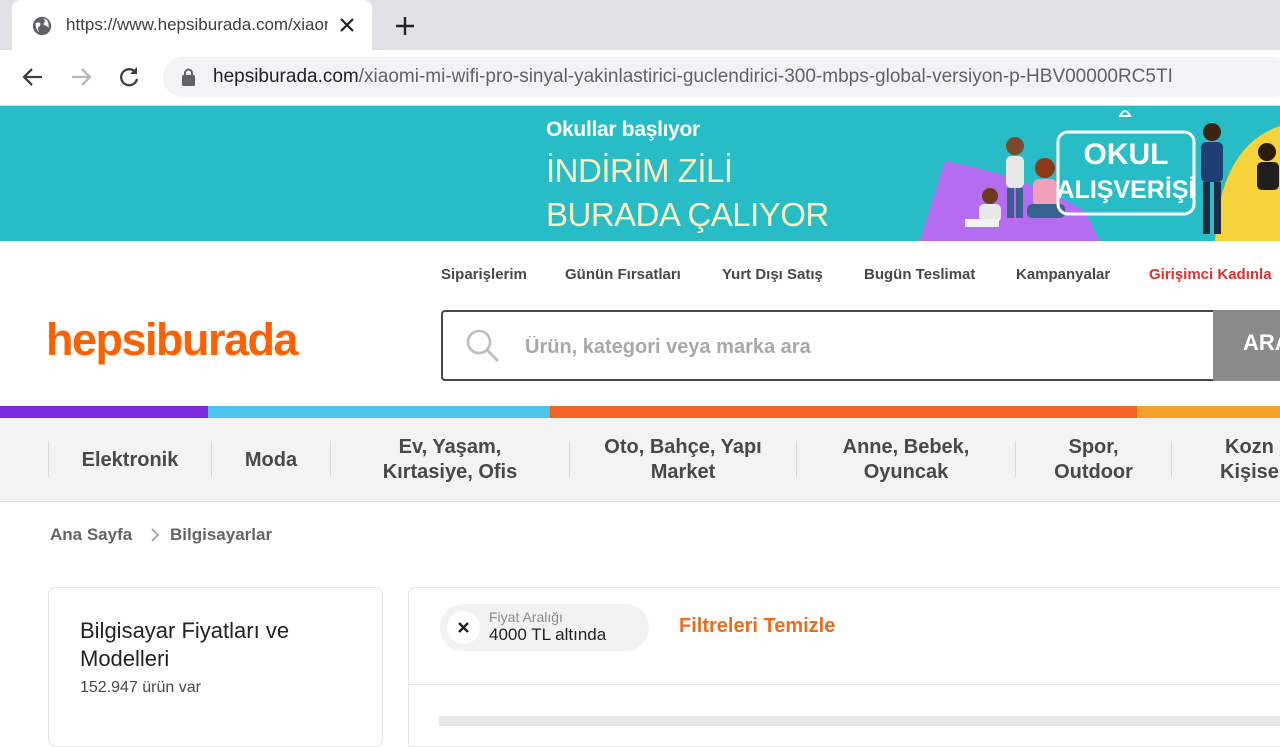 Image resolution: width=1280 pixels, height=747 pixels. What do you see at coordinates (1249, 472) in the screenshot?
I see `category-label: Kişise` at bounding box center [1249, 472].